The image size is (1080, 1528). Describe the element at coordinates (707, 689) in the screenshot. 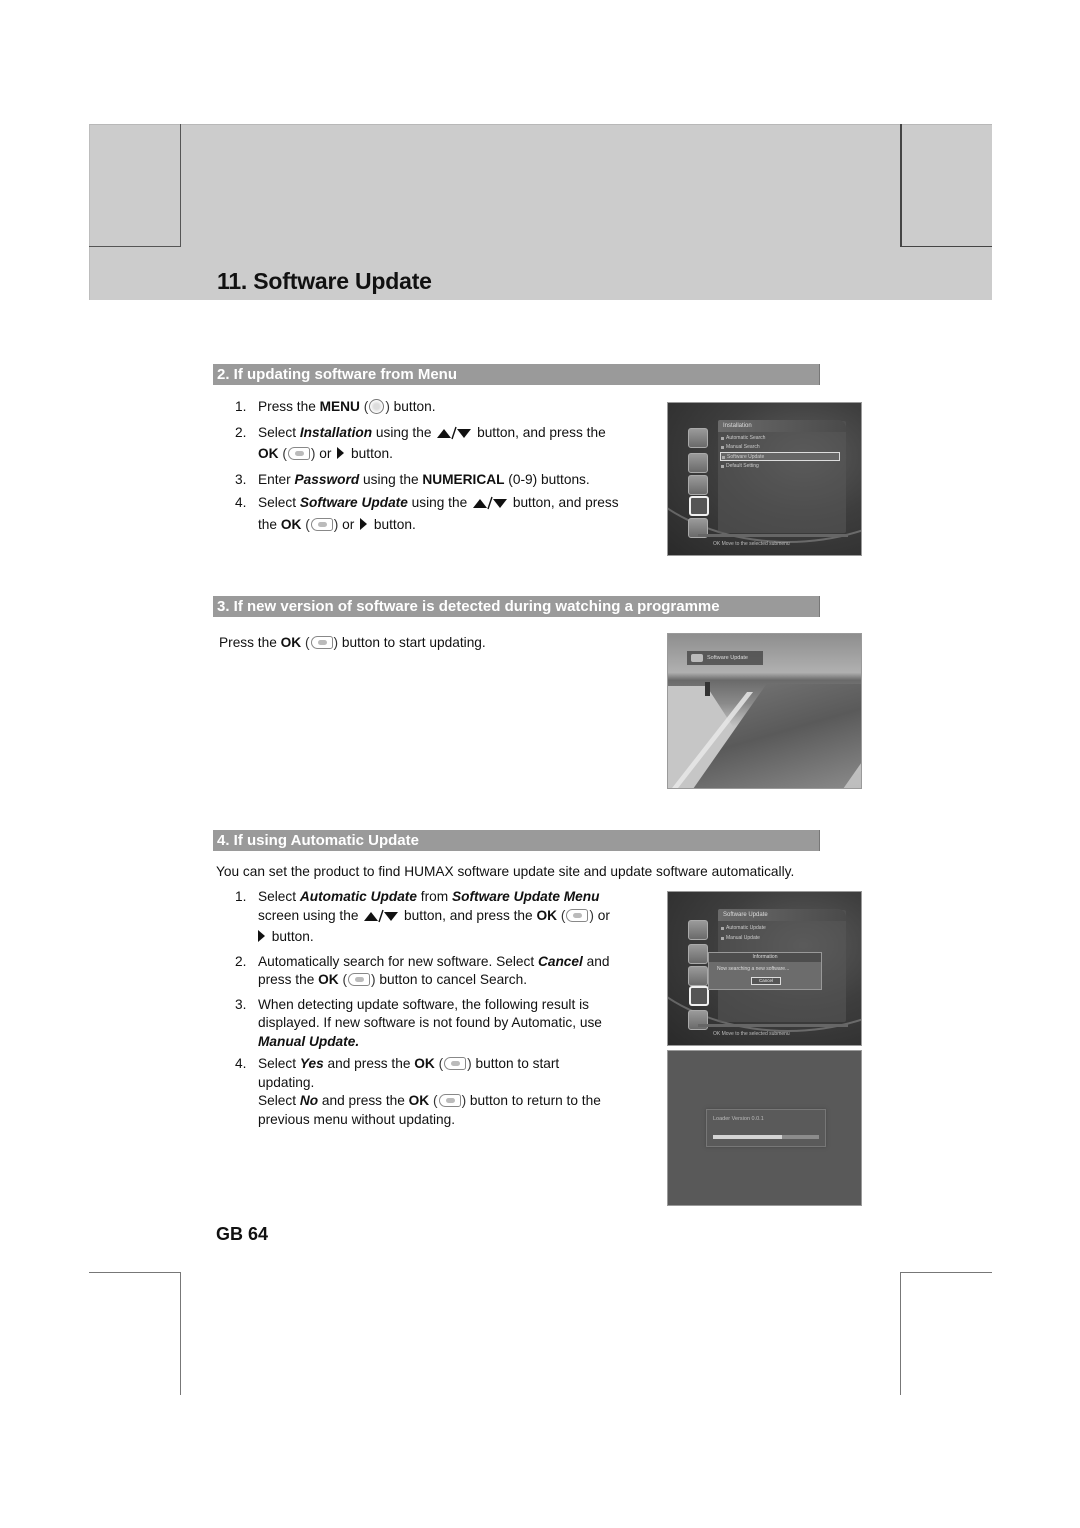

I see `people-figure` at that location.